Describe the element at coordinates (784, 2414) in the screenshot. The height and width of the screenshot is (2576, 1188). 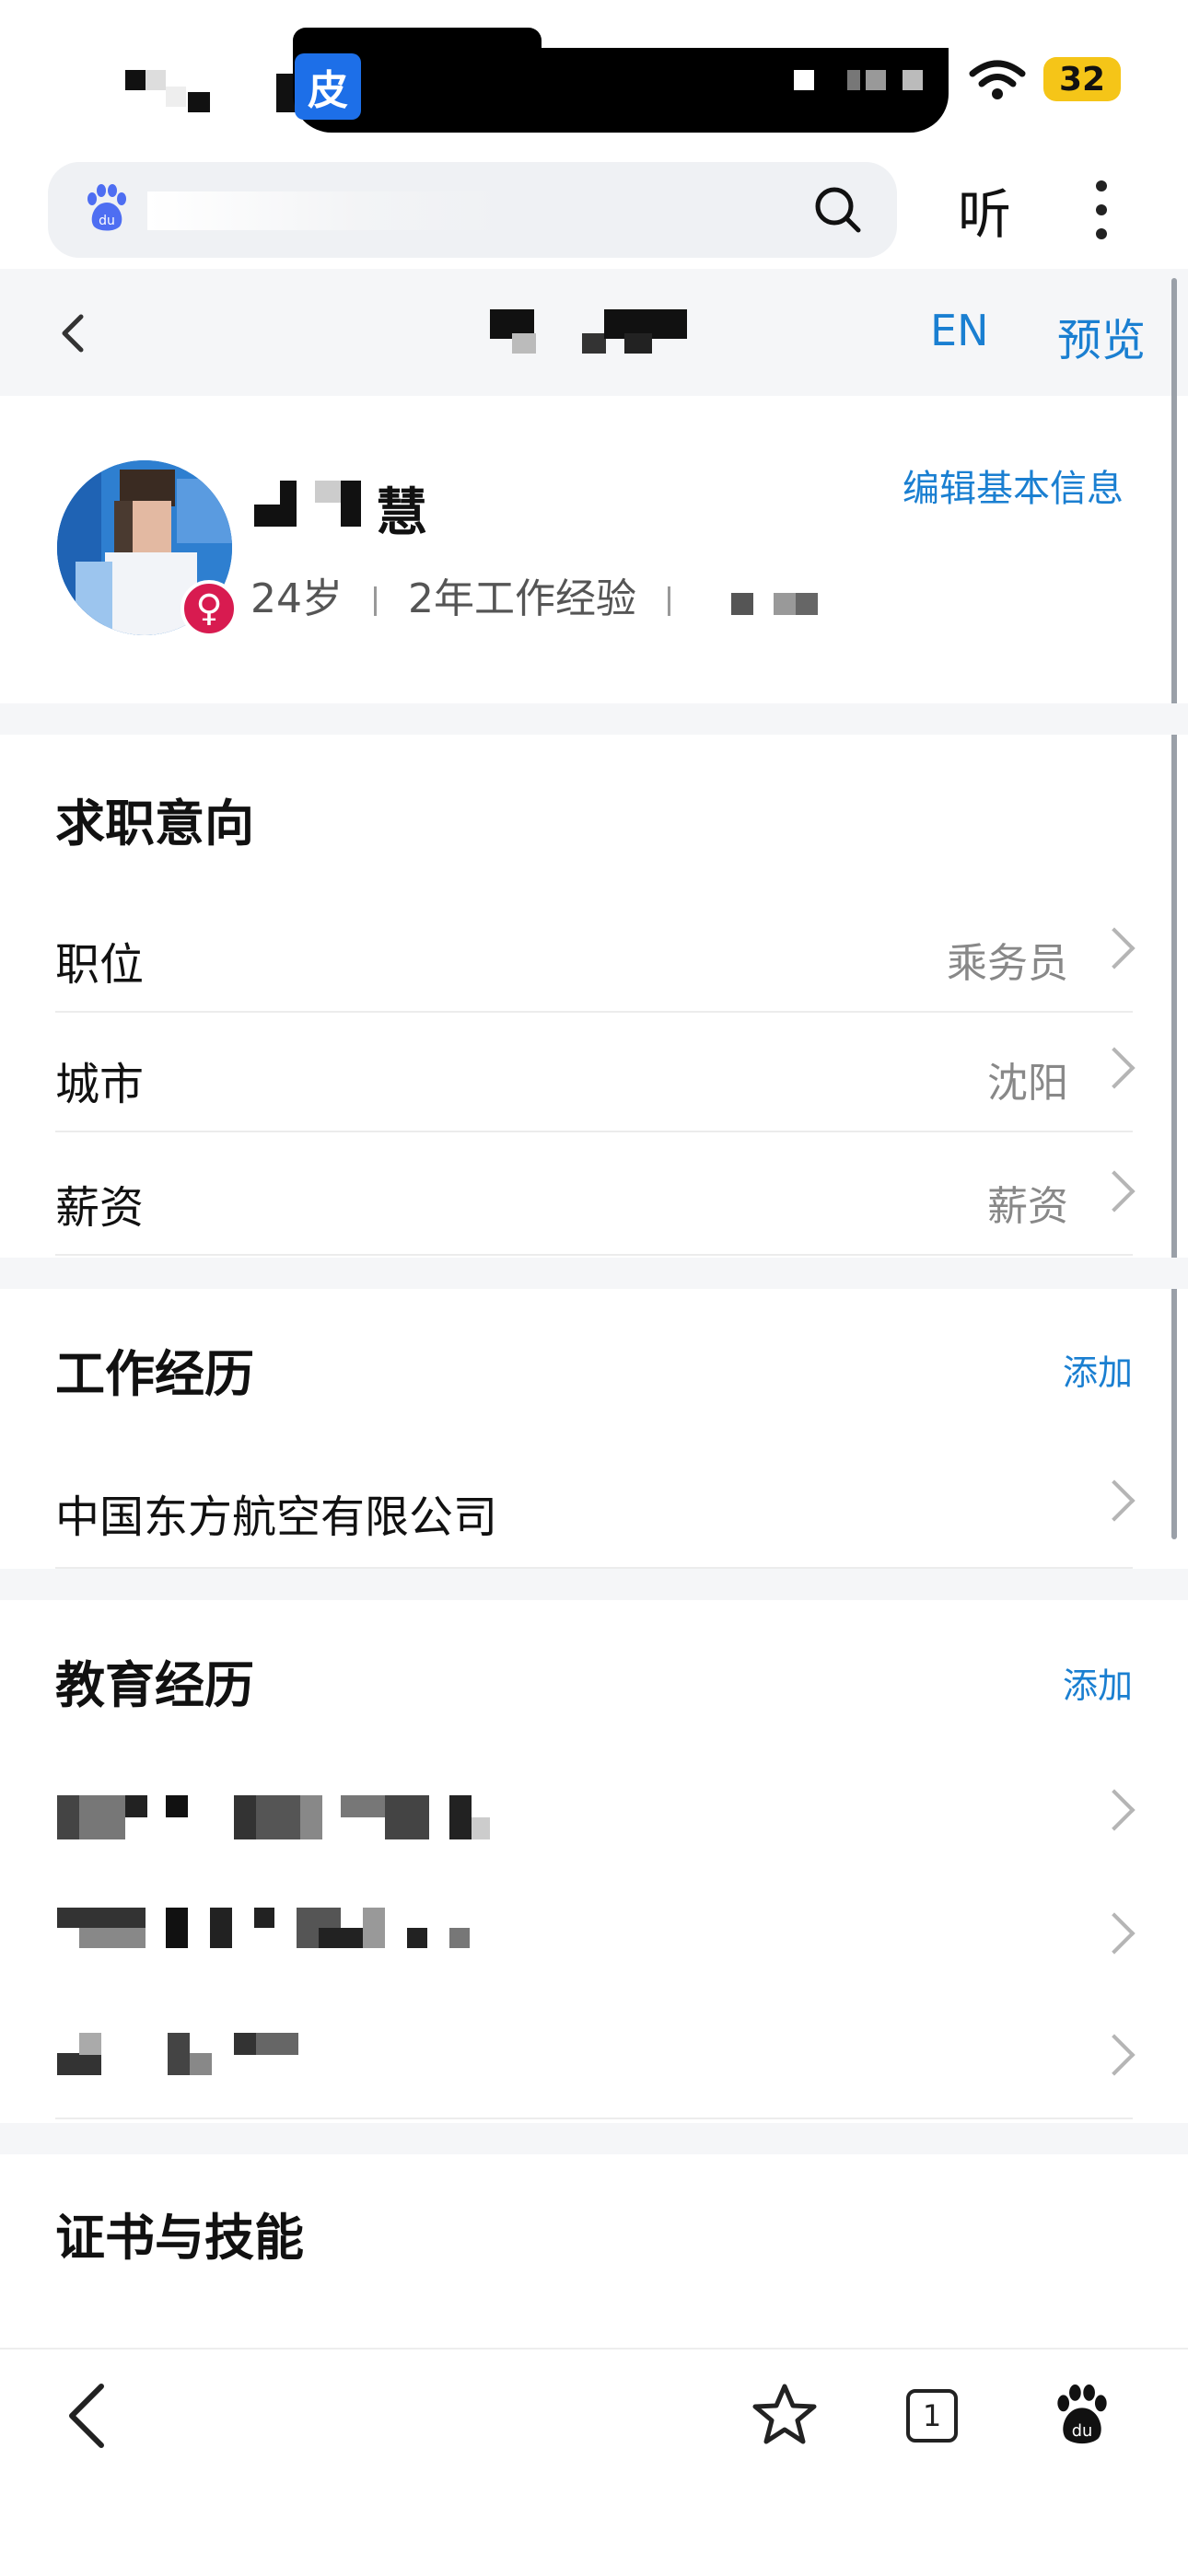
I see `favorite-star-icon` at that location.